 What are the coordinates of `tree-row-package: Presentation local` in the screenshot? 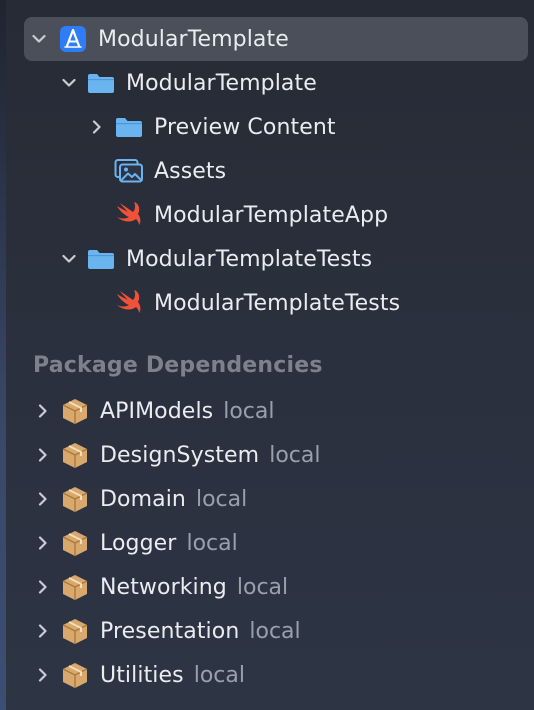 It's located at (166, 631).